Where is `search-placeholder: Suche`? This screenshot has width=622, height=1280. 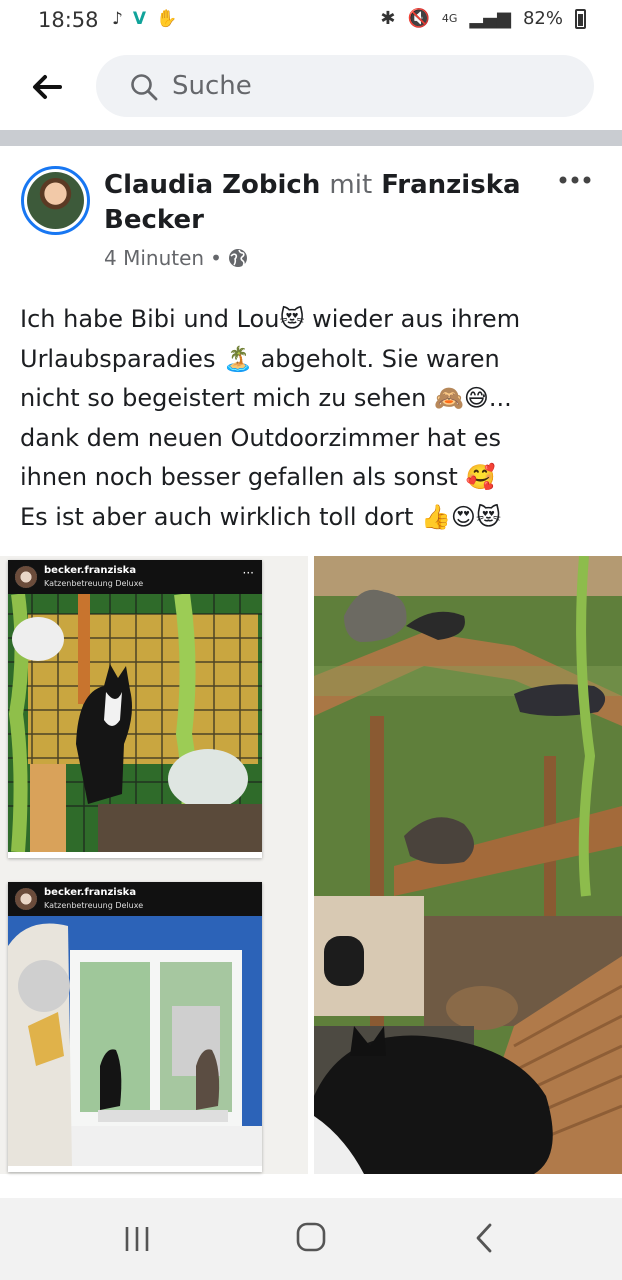 search-placeholder: Suche is located at coordinates (212, 86).